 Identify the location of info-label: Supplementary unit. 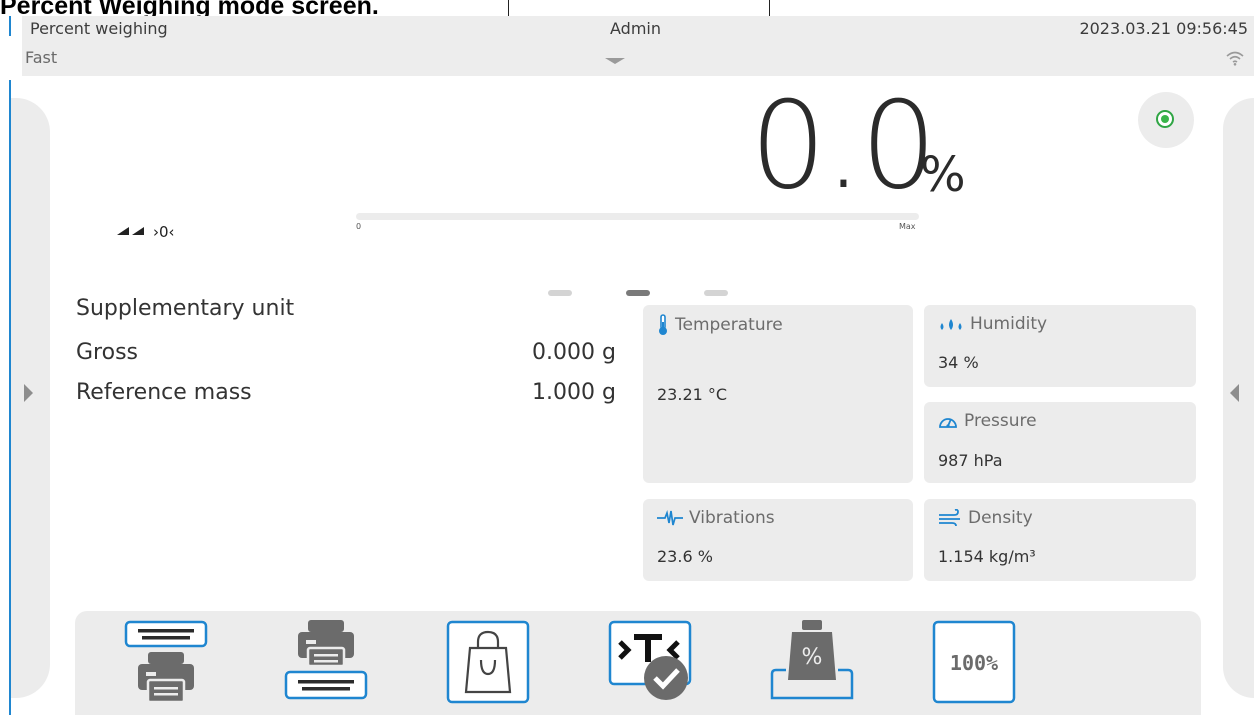
(185, 308).